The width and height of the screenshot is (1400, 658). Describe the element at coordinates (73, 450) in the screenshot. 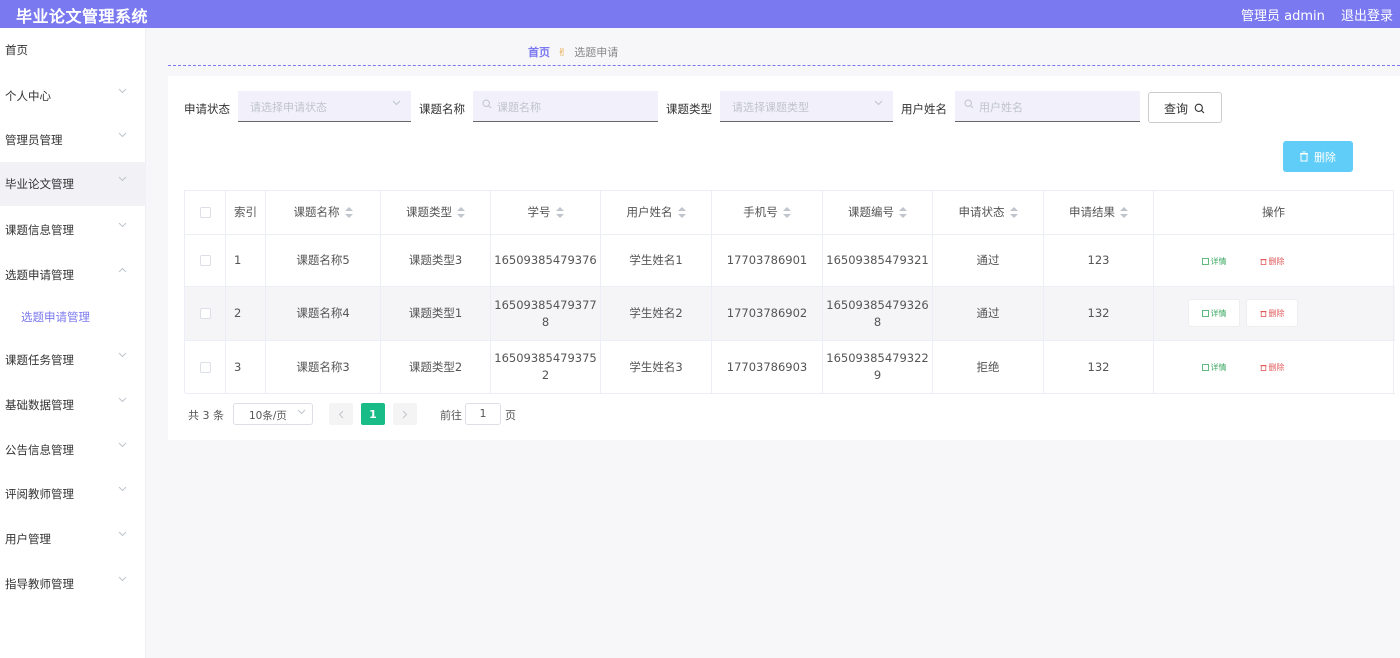

I see `sidebar-item-announcements: 公告信息管理` at that location.